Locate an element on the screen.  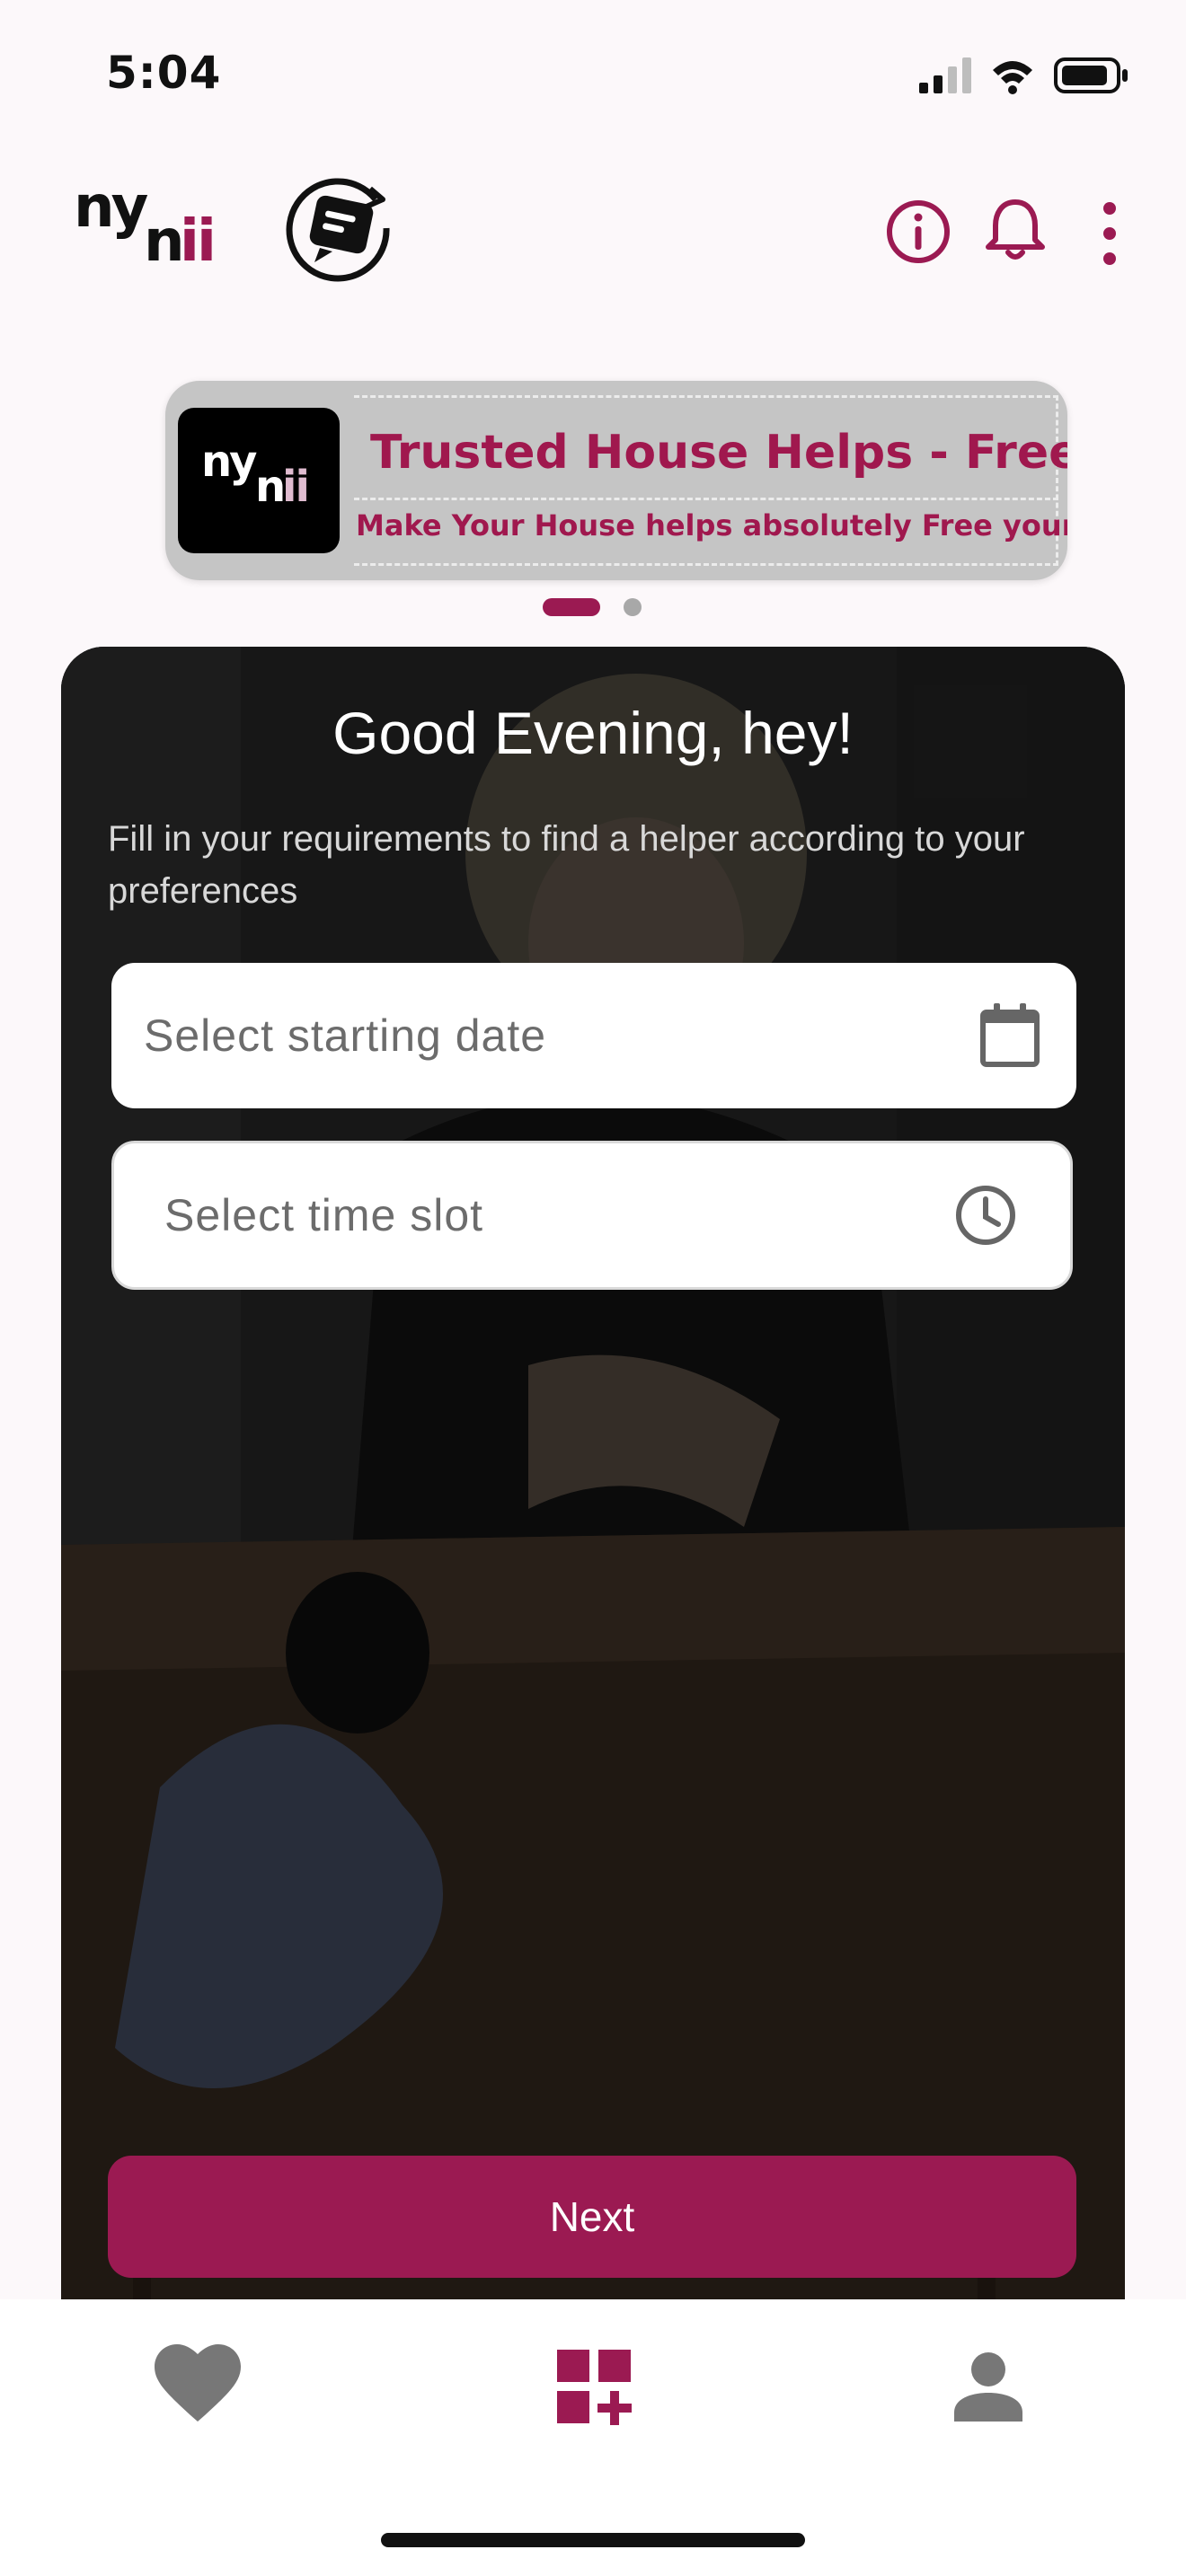
chat-refresh-icon is located at coordinates (341, 228).